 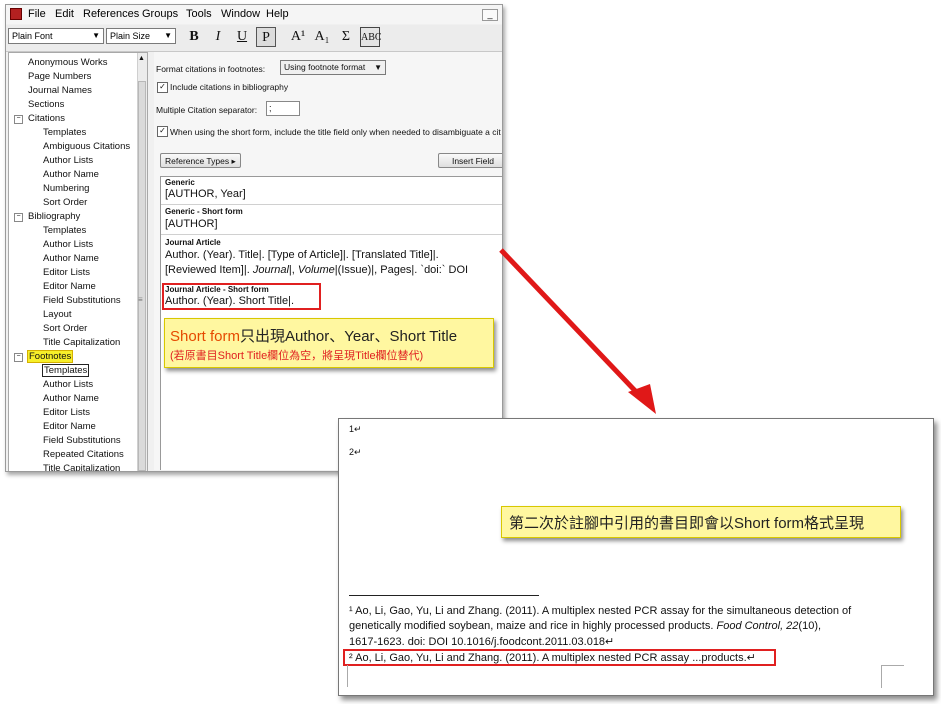 I want to click on note-highlight-text: Short form, so click(x=205, y=336).